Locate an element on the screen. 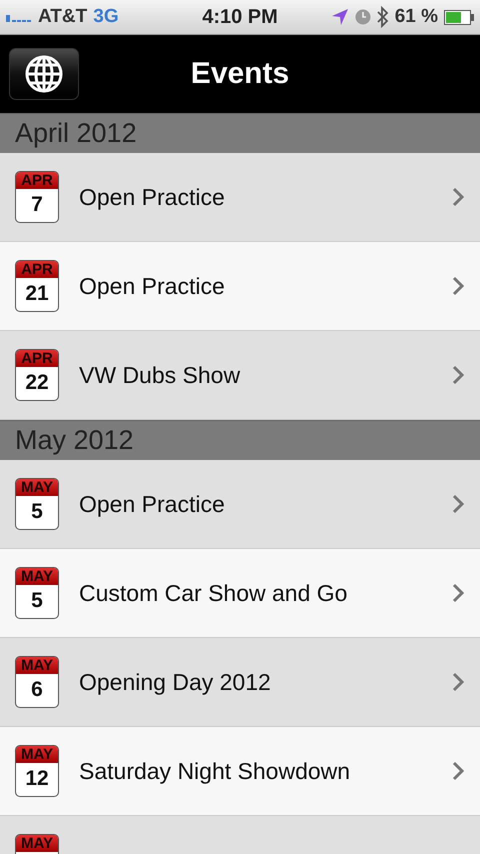 The image size is (480, 854). event-row: MAY 6 Opening Day 2012 is located at coordinates (240, 682).